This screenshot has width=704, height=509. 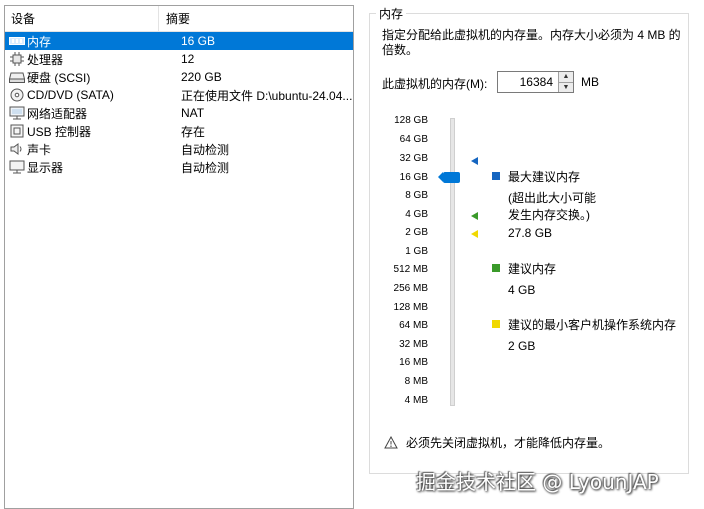 What do you see at coordinates (416, 232) in the screenshot?
I see `scale-label: 2 GB` at bounding box center [416, 232].